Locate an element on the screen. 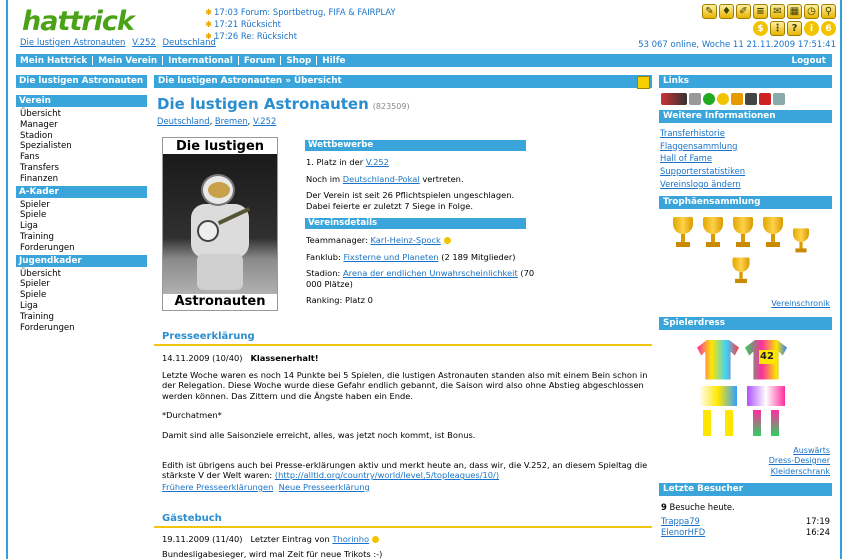 Image resolution: width=850 pixels, height=559 pixels. nav-help: Hilfe is located at coordinates (333, 61).